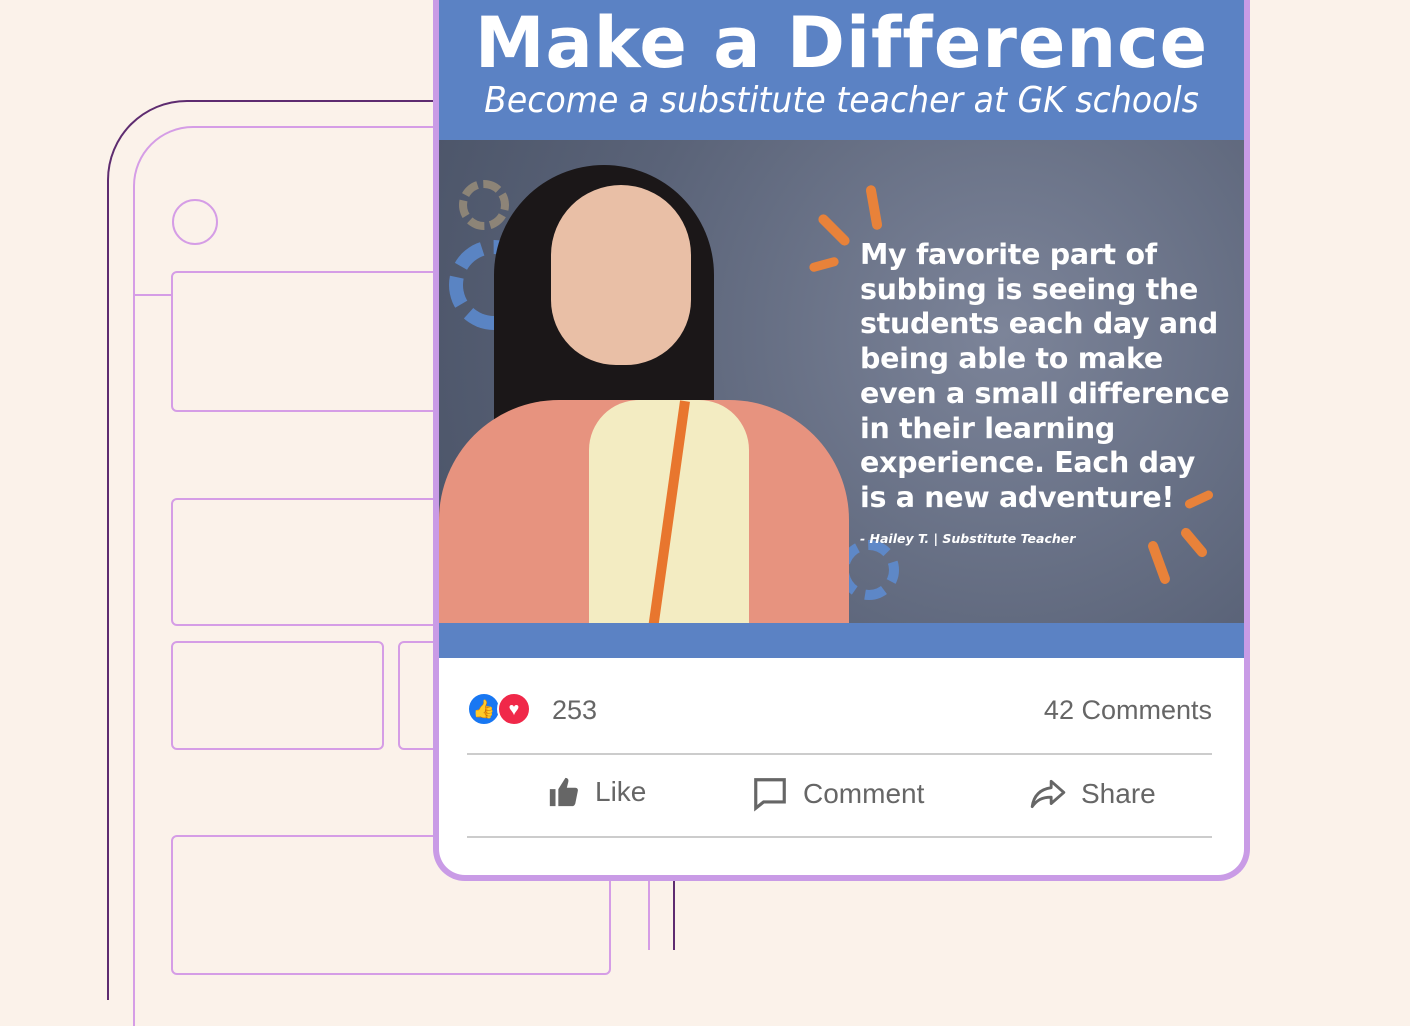 Image resolution: width=1410 pixels, height=1026 pixels. I want to click on like-button: Like, so click(596, 792).